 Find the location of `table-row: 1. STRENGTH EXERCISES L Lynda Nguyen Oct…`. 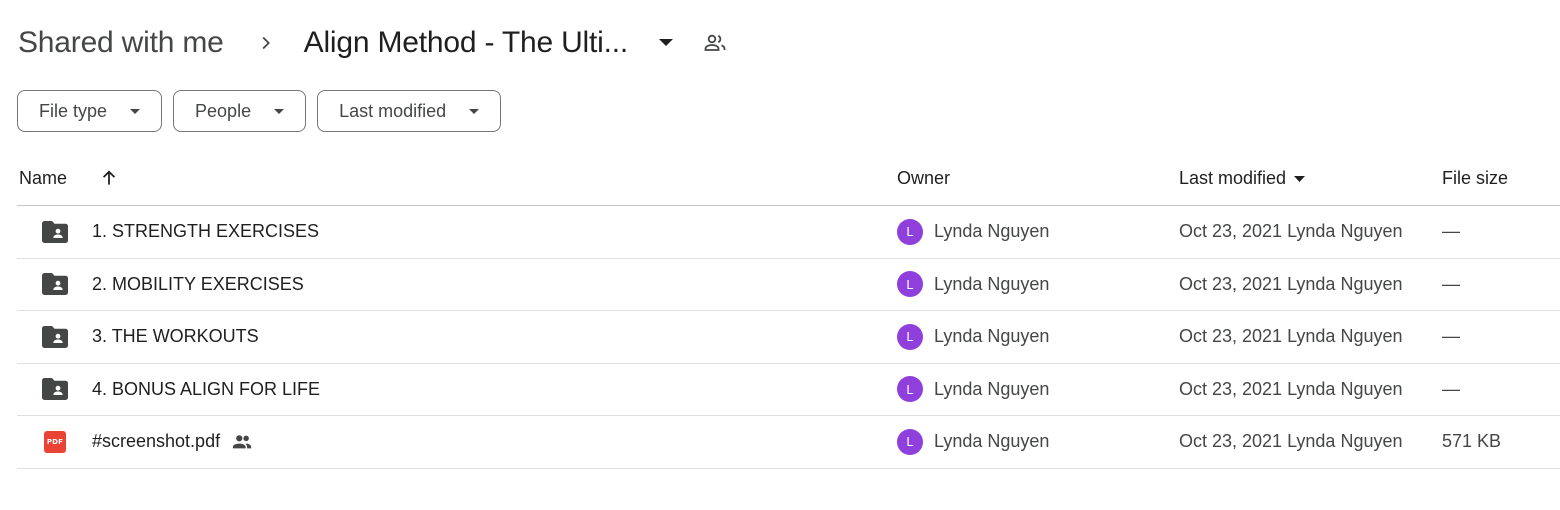

table-row: 1. STRENGTH EXERCISES L Lynda Nguyen Oct… is located at coordinates (788, 232).